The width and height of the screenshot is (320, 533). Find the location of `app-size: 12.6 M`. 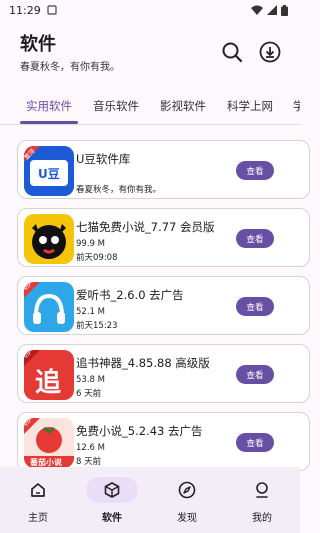

app-size: 12.6 M is located at coordinates (90, 448).